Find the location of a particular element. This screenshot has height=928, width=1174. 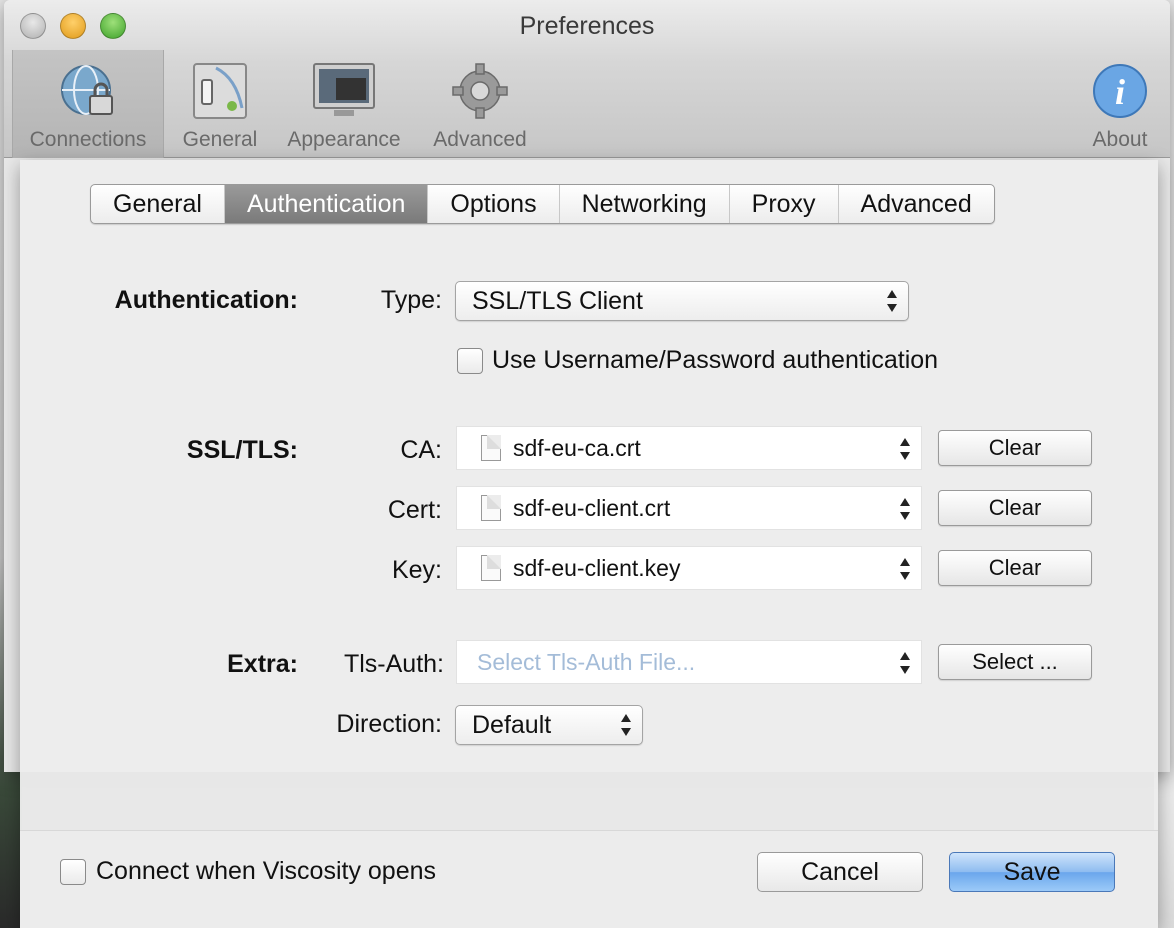

clear-cert-button: Clear is located at coordinates (1015, 508).